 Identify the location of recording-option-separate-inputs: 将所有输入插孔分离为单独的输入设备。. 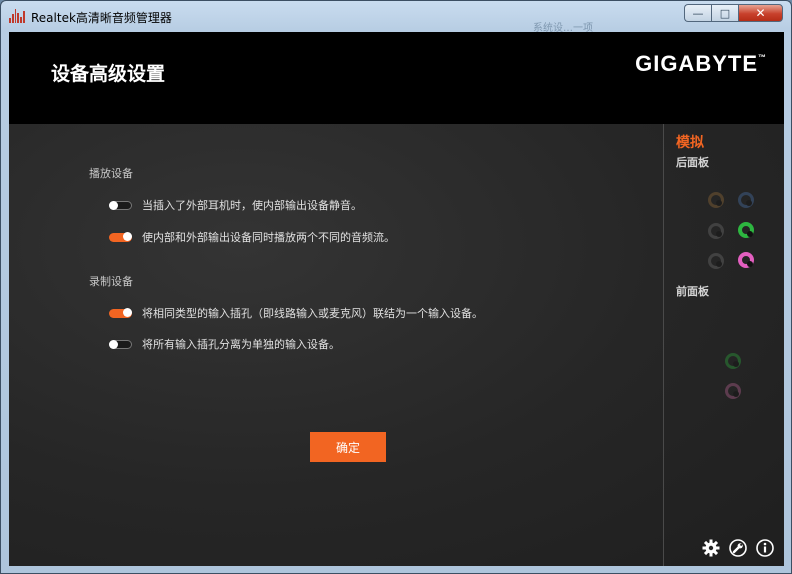
(224, 344).